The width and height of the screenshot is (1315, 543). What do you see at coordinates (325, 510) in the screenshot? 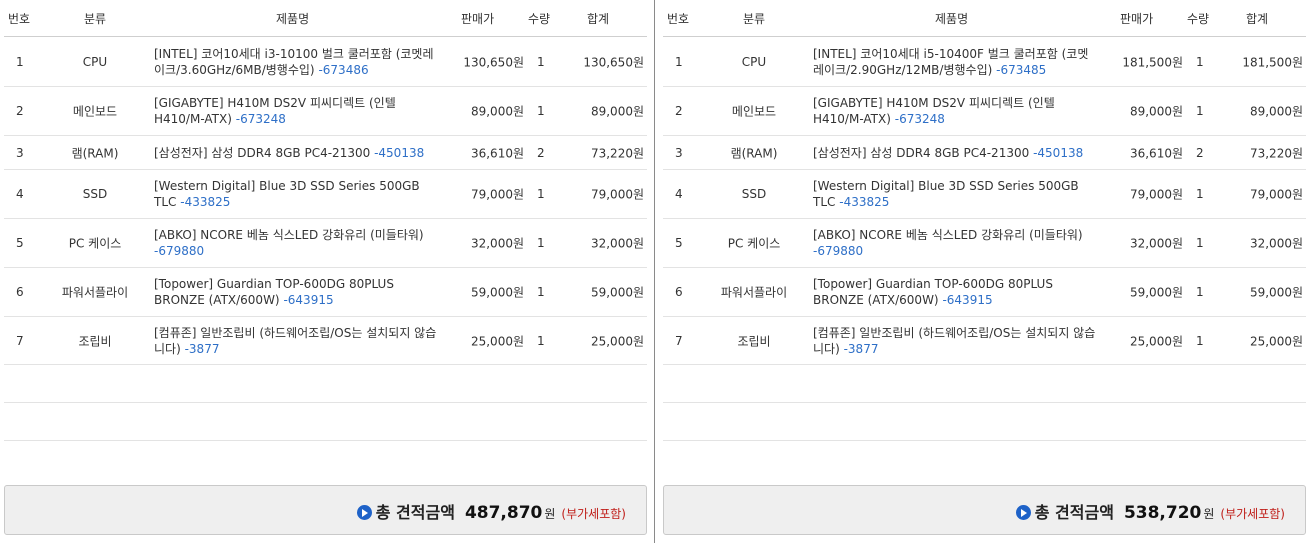
I see `total-estimate-box: 총 견적금액 487,870 원 (부가세포함)` at bounding box center [325, 510].